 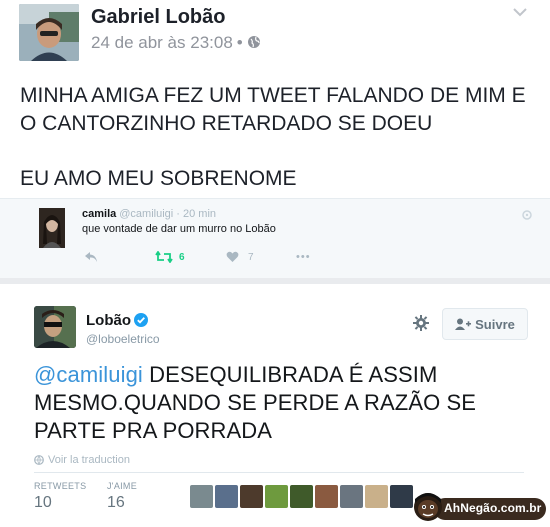 What do you see at coordinates (240, 257) in the screenshot?
I see `like-button: 7` at bounding box center [240, 257].